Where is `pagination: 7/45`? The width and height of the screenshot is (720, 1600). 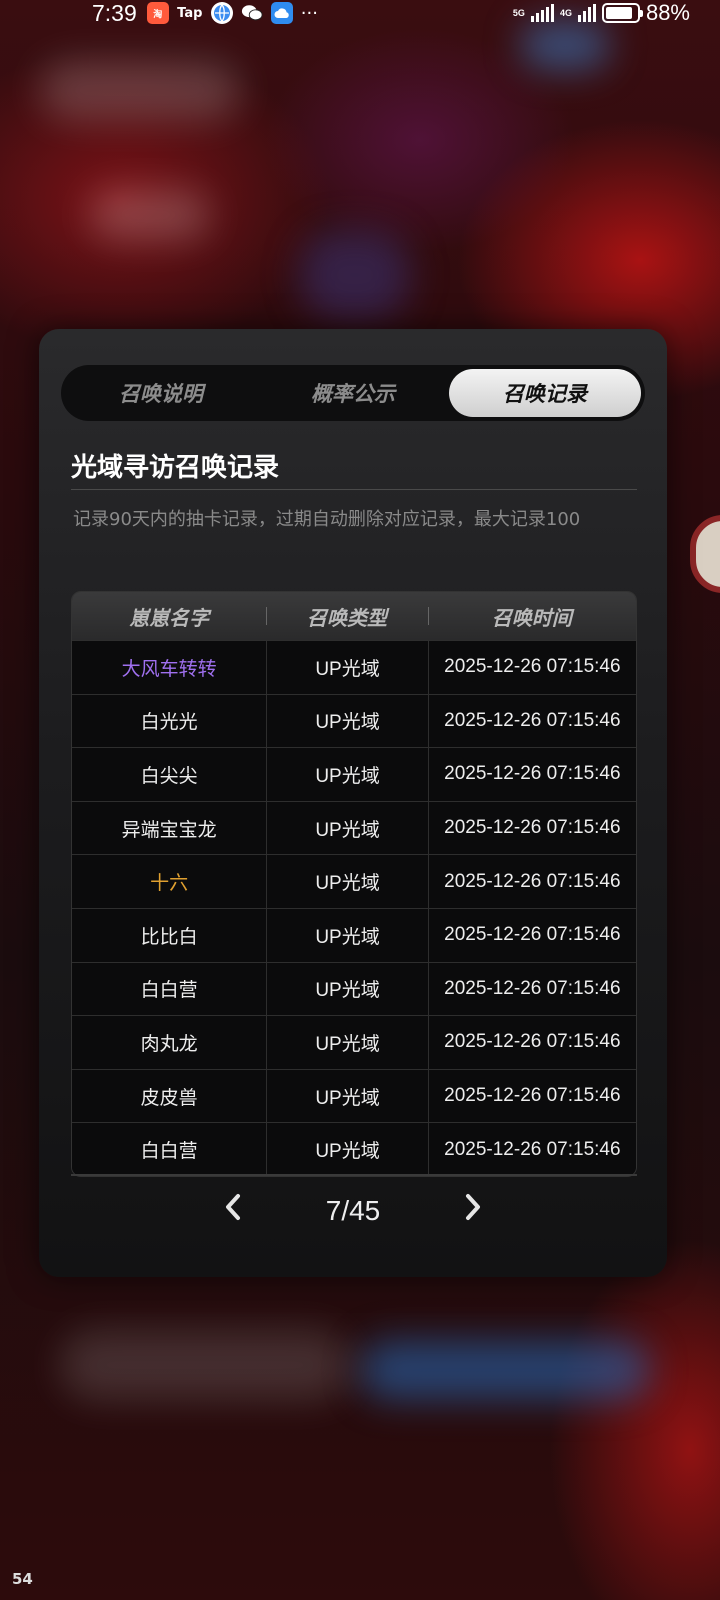 pagination: 7/45 is located at coordinates (353, 1211).